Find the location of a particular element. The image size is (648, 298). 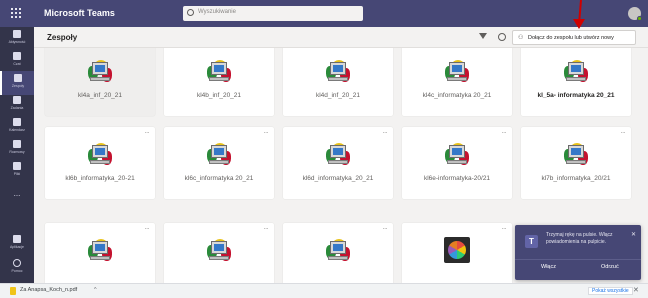

team-name: kl4c_informatyka 20_21 is located at coordinates (457, 95).